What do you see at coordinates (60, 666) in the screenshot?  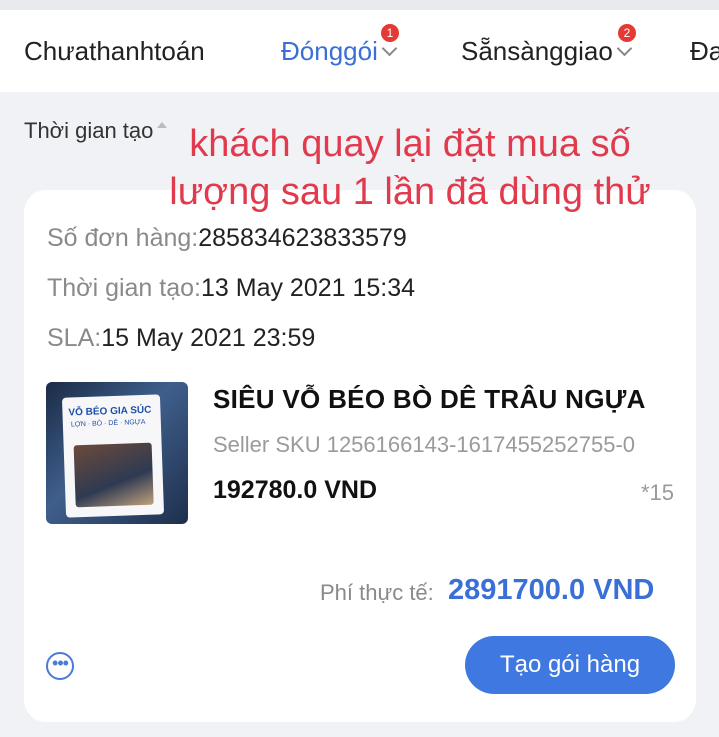 I see `more-options-icon: •••` at bounding box center [60, 666].